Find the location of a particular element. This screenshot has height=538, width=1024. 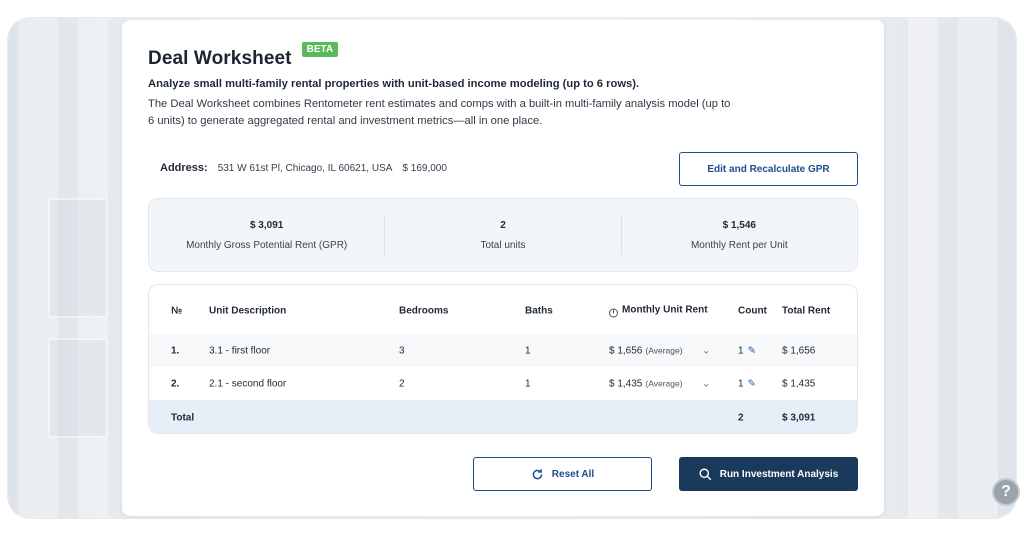

col-number-header: № is located at coordinates (177, 310).